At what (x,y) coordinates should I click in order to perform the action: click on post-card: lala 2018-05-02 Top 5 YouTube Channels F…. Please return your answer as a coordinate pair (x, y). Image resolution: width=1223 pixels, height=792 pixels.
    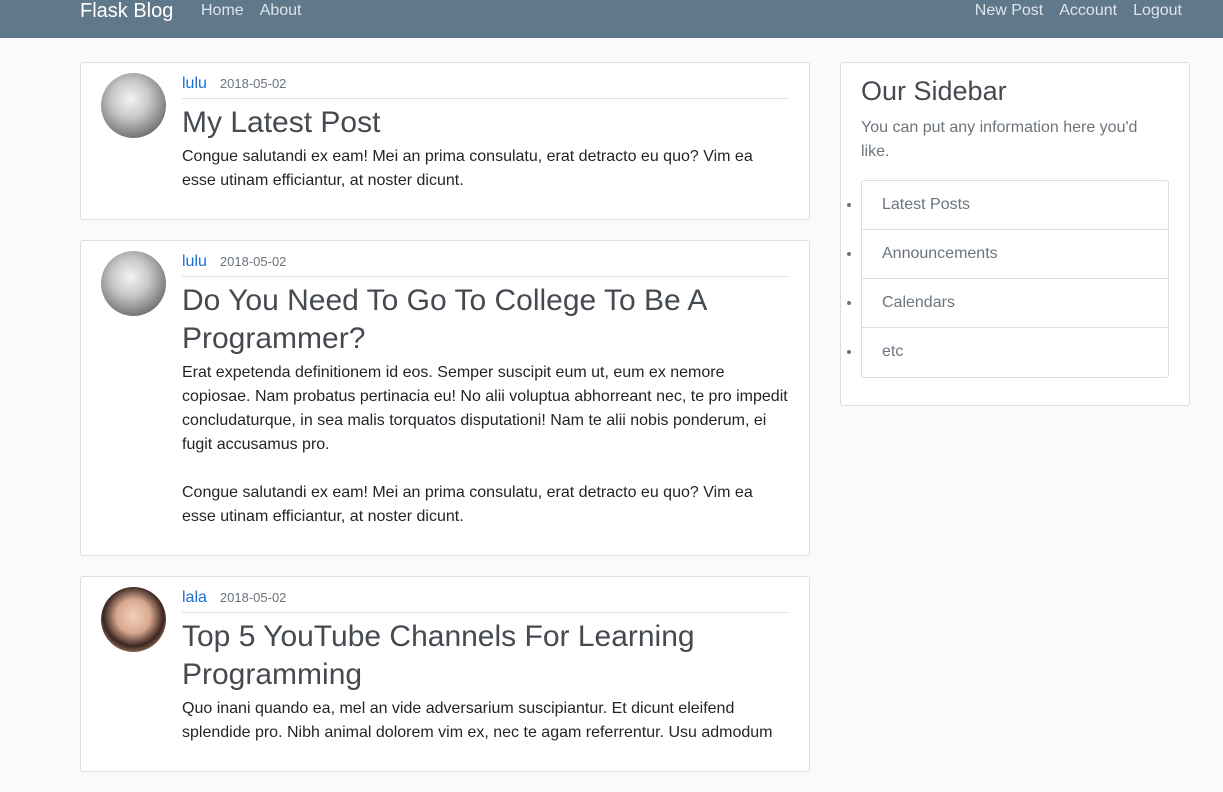
    Looking at the image, I should click on (445, 674).